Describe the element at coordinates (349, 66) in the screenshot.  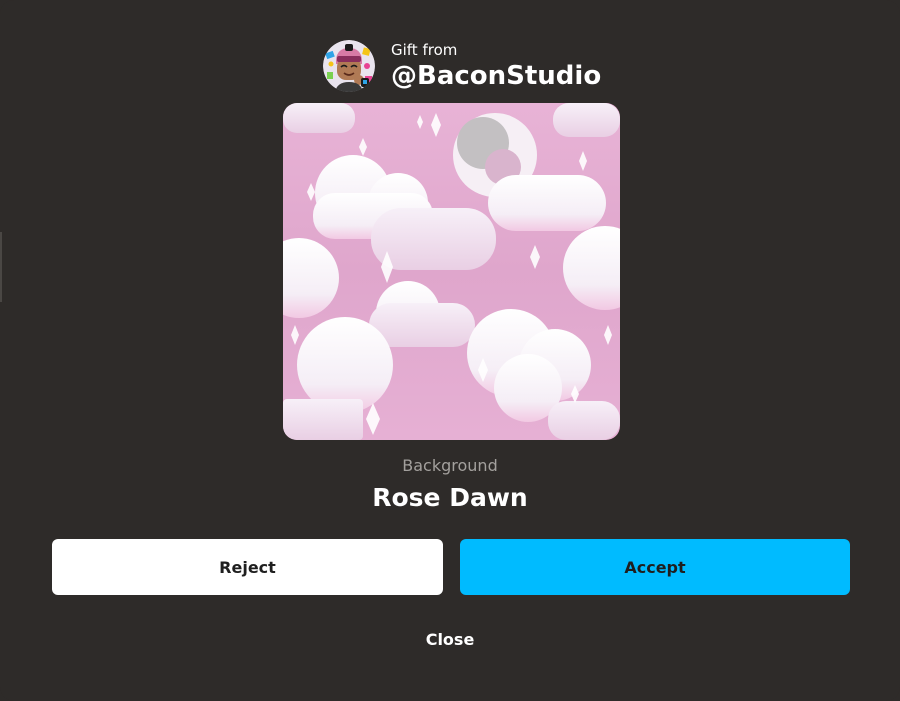
I see `sender-avatar-icon` at that location.